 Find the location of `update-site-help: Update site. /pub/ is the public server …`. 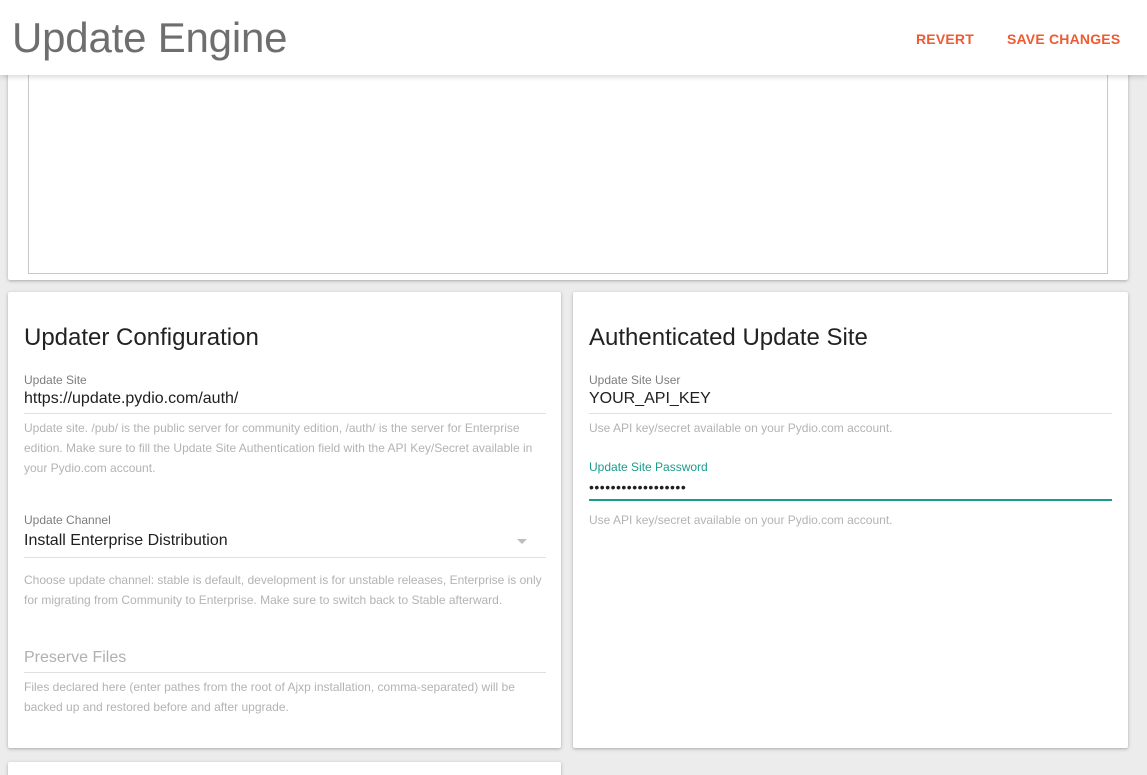

update-site-help: Update site. /pub/ is the public server … is located at coordinates (278, 448).